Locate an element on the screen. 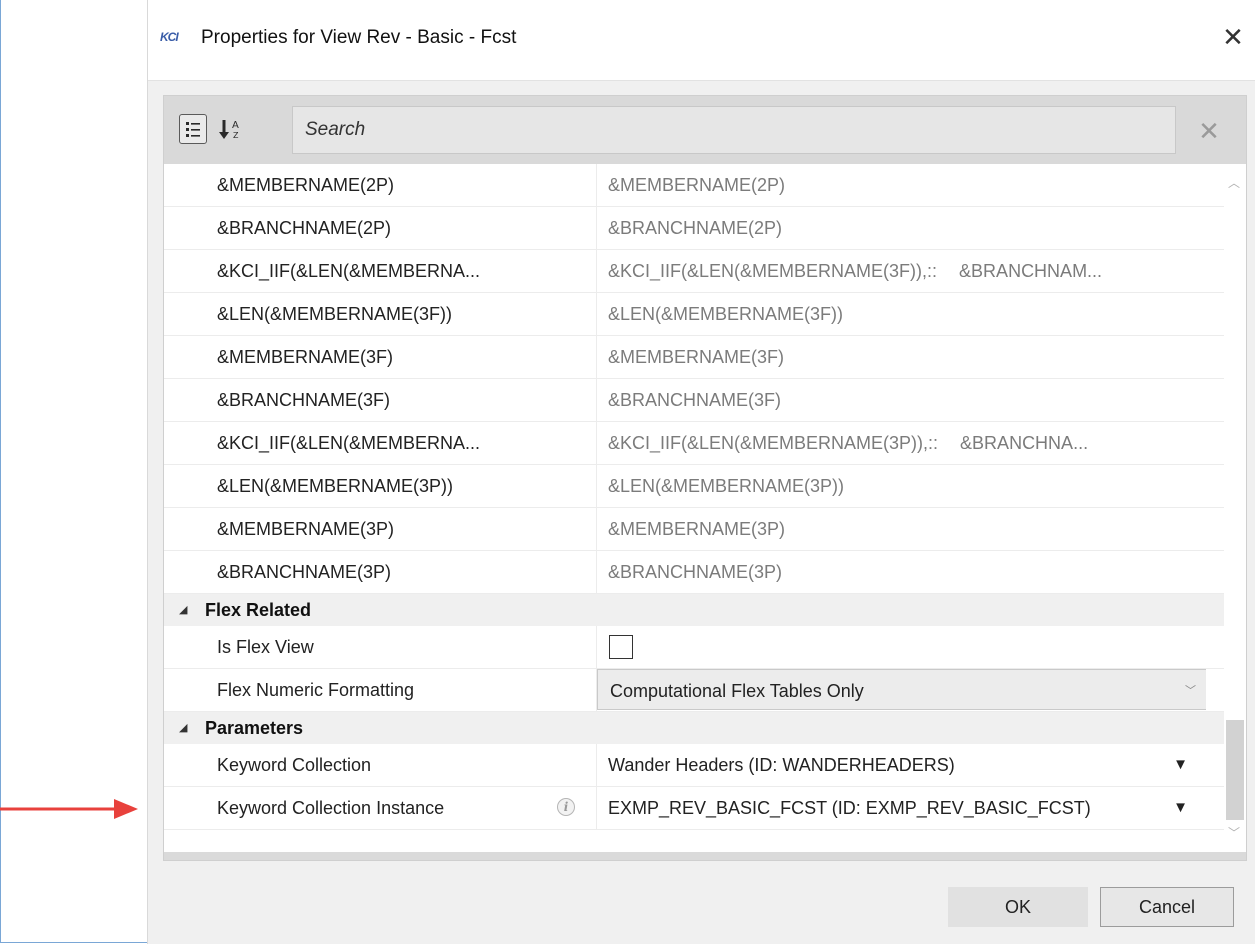 The image size is (1255, 944). property-name: &LEN(&MEMBERNAME(3F)) is located at coordinates (335, 314).